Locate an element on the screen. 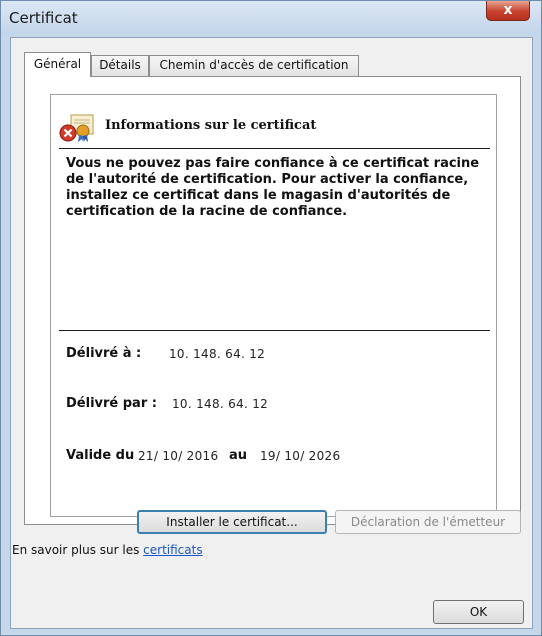 Image resolution: width=542 pixels, height=636 pixels. valid-to-value: 19/ 10/ 2026 is located at coordinates (300, 456).